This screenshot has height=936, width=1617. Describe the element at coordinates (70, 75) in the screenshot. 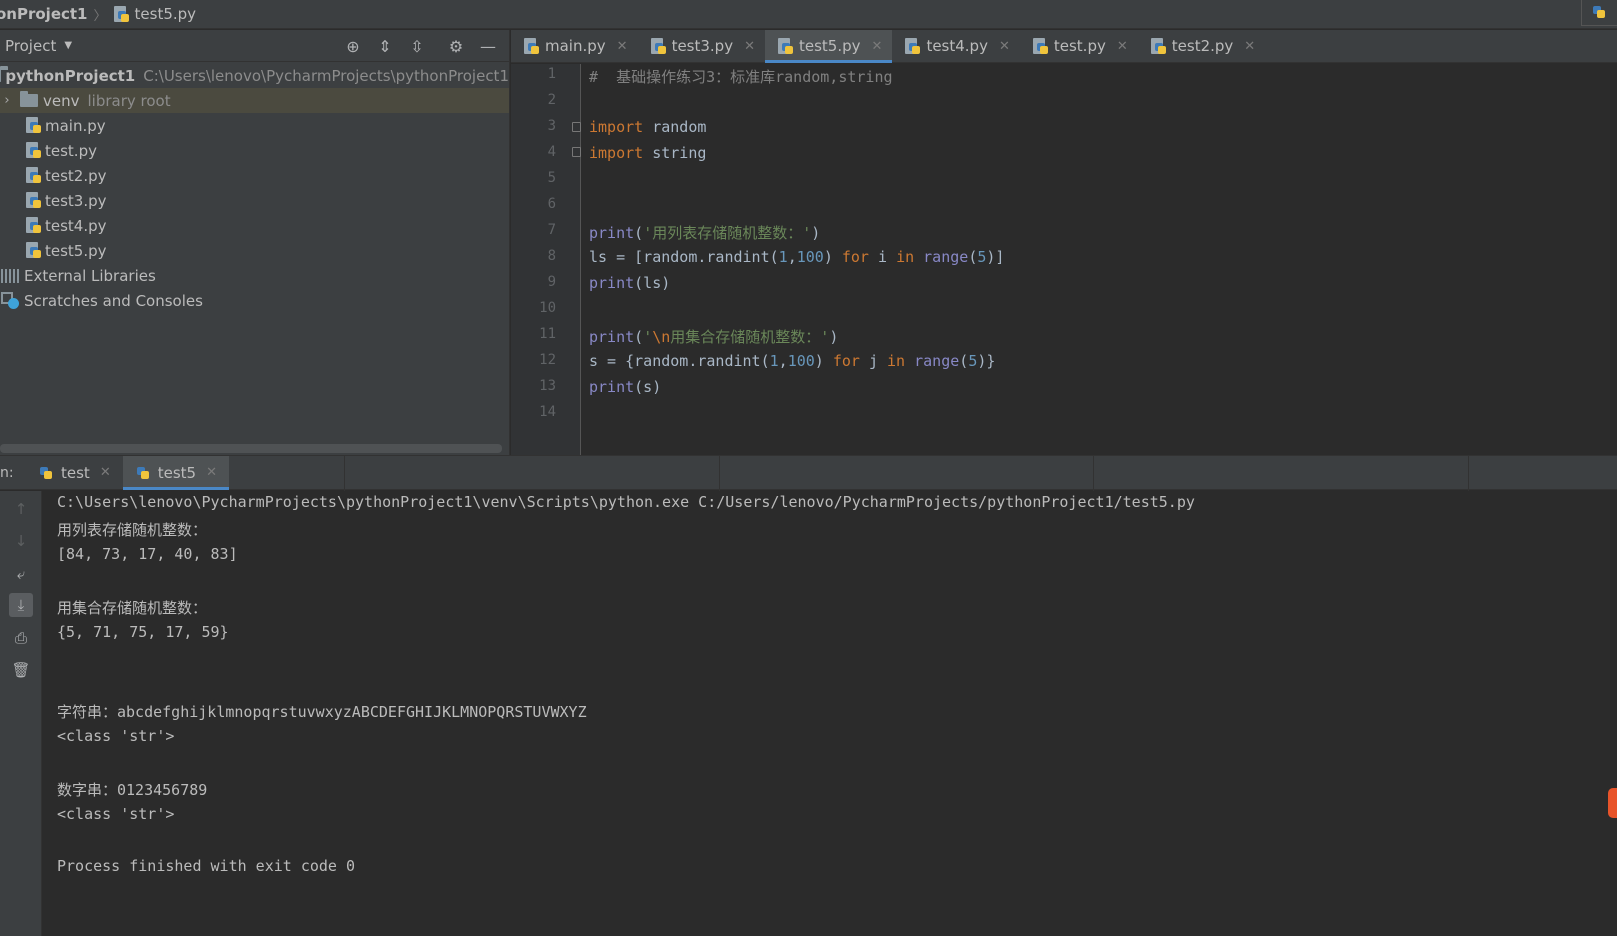

I see `project-root-label: pythonProject1` at that location.